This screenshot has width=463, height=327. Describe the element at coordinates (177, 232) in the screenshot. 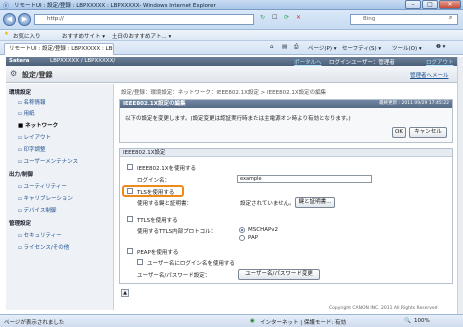

I see `ttls-protocol-label: 使用するTTLS内部プロトコル：` at that location.